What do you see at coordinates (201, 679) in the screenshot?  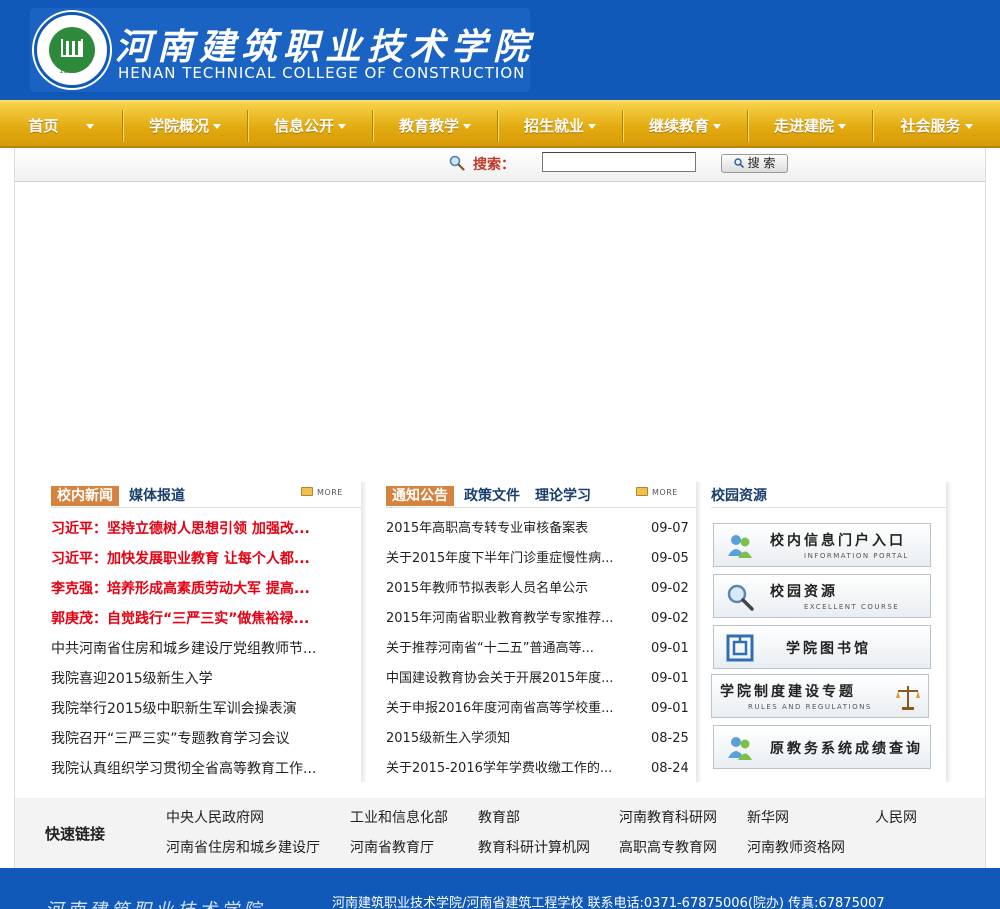 I see `news-item: 我院喜迎2015级新生入学` at bounding box center [201, 679].